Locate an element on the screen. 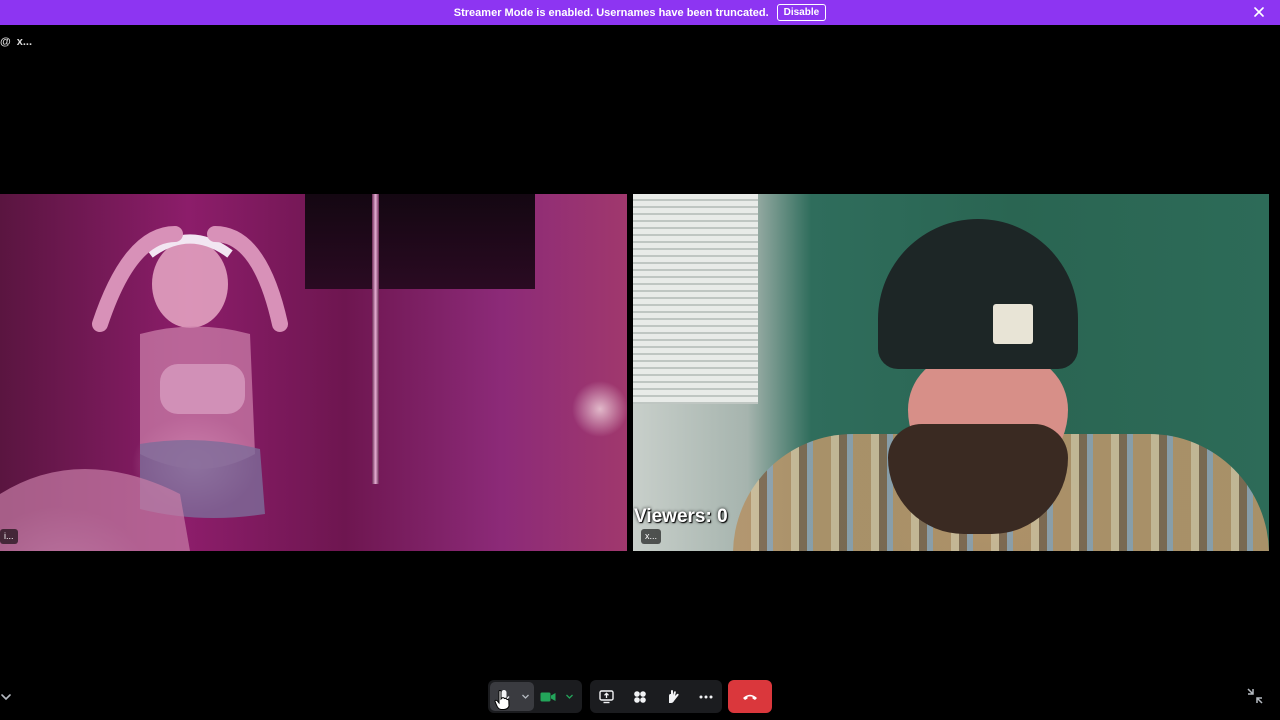  activities-icon is located at coordinates (640, 696).